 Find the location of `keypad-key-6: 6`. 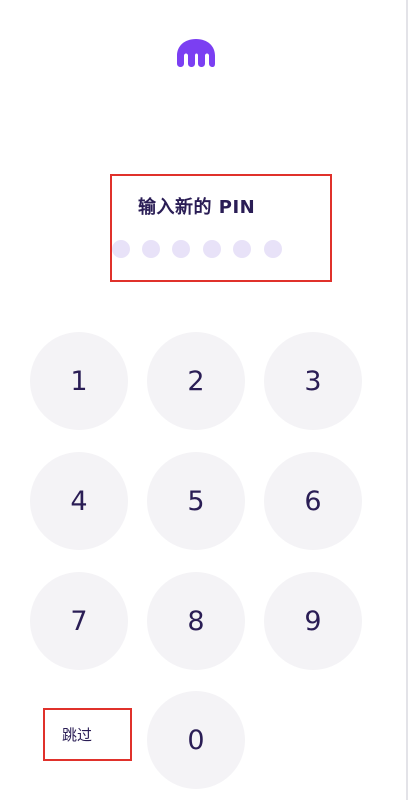

keypad-key-6: 6 is located at coordinates (313, 501).